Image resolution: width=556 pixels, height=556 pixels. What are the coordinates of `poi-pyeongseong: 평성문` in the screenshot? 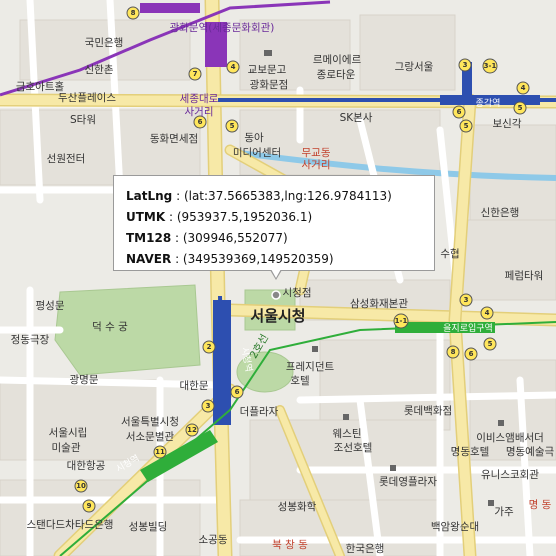 It's located at (50, 306).